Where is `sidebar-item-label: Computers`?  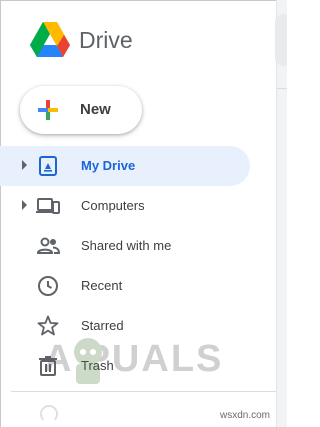 sidebar-item-label: Computers is located at coordinates (113, 205).